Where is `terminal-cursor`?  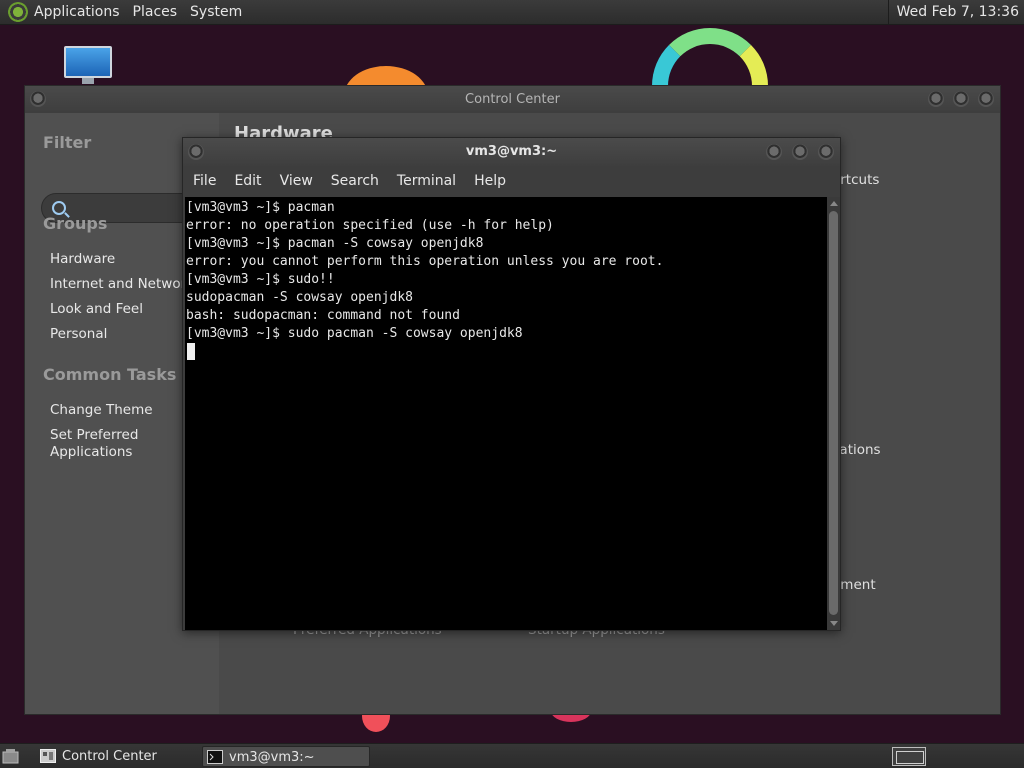 terminal-cursor is located at coordinates (191, 351).